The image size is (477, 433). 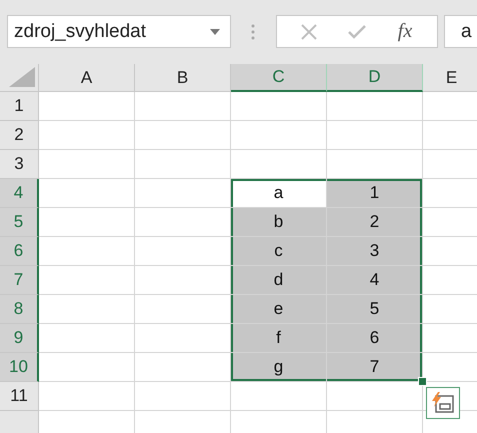 What do you see at coordinates (375, 78) in the screenshot?
I see `column-header: D` at bounding box center [375, 78].